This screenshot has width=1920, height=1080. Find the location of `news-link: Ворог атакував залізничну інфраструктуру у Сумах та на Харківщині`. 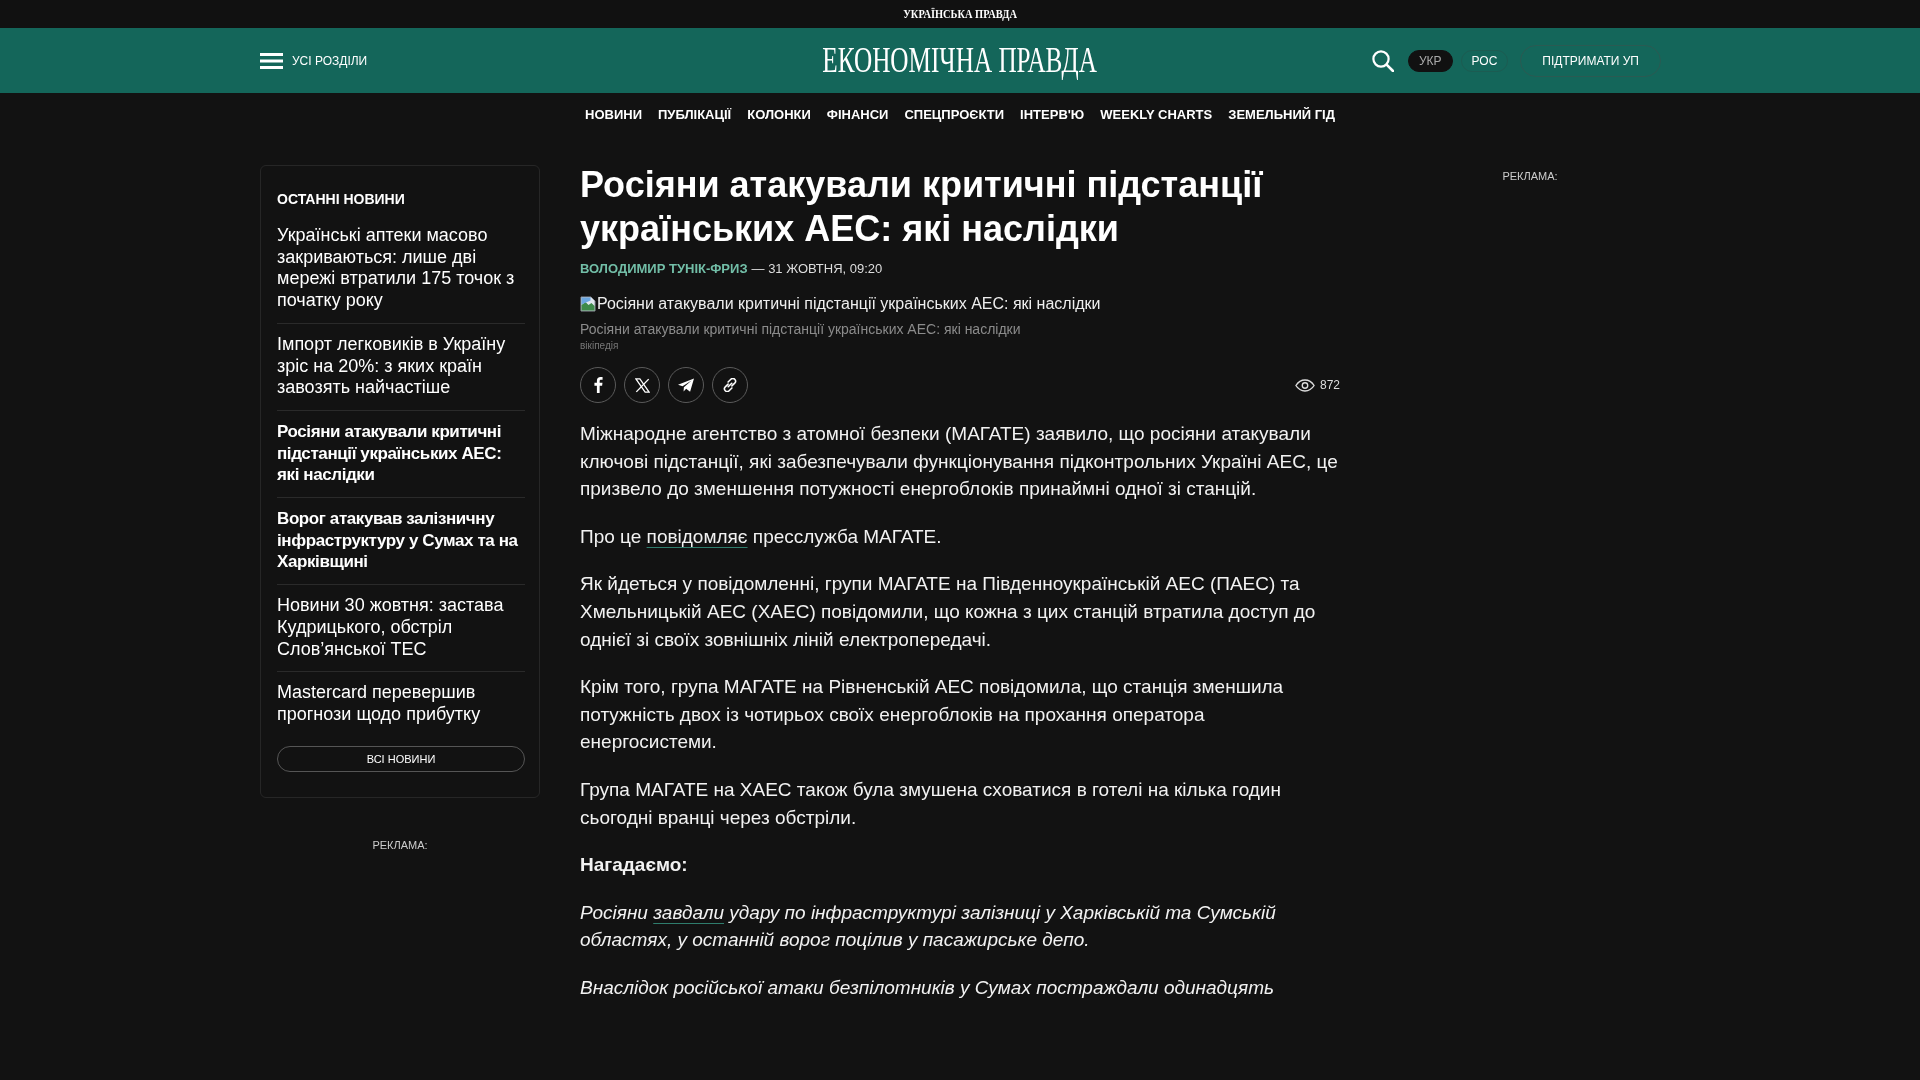

news-link: Ворог атакував залізничну інфраструктуру у Сумах та на Харківщині is located at coordinates (401, 541).